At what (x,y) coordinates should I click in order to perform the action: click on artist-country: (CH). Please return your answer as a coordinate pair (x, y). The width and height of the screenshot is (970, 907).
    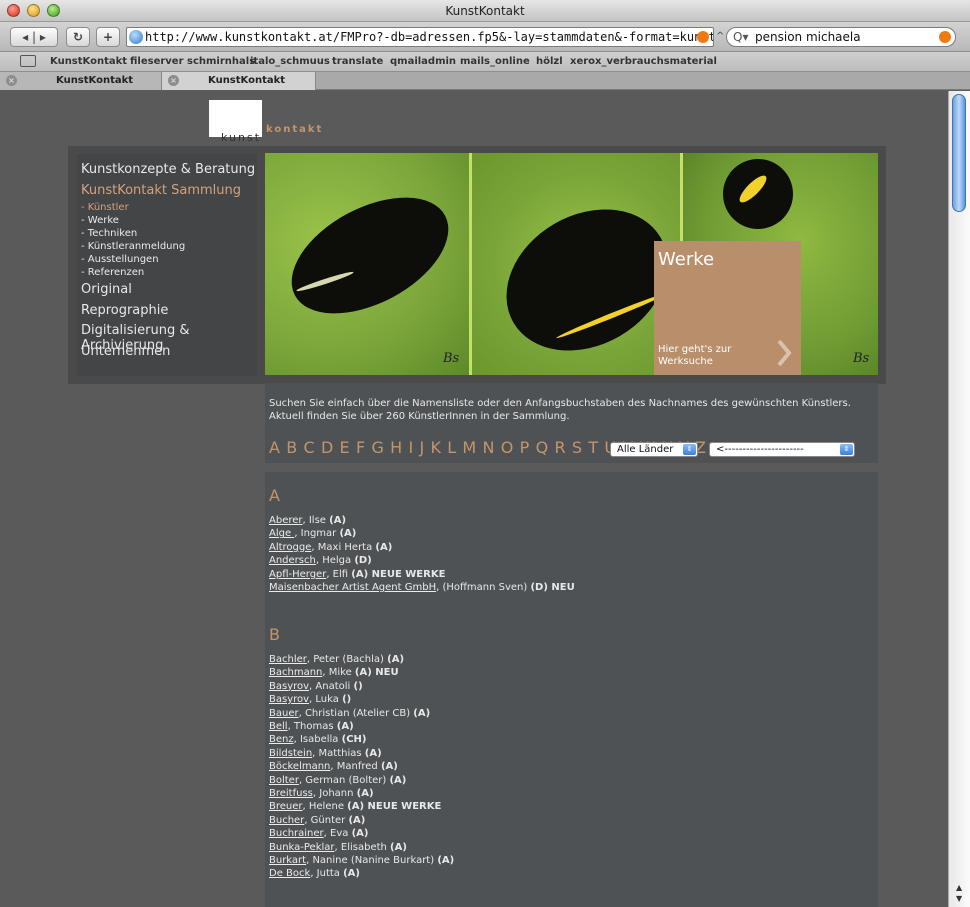
    Looking at the image, I should click on (354, 740).